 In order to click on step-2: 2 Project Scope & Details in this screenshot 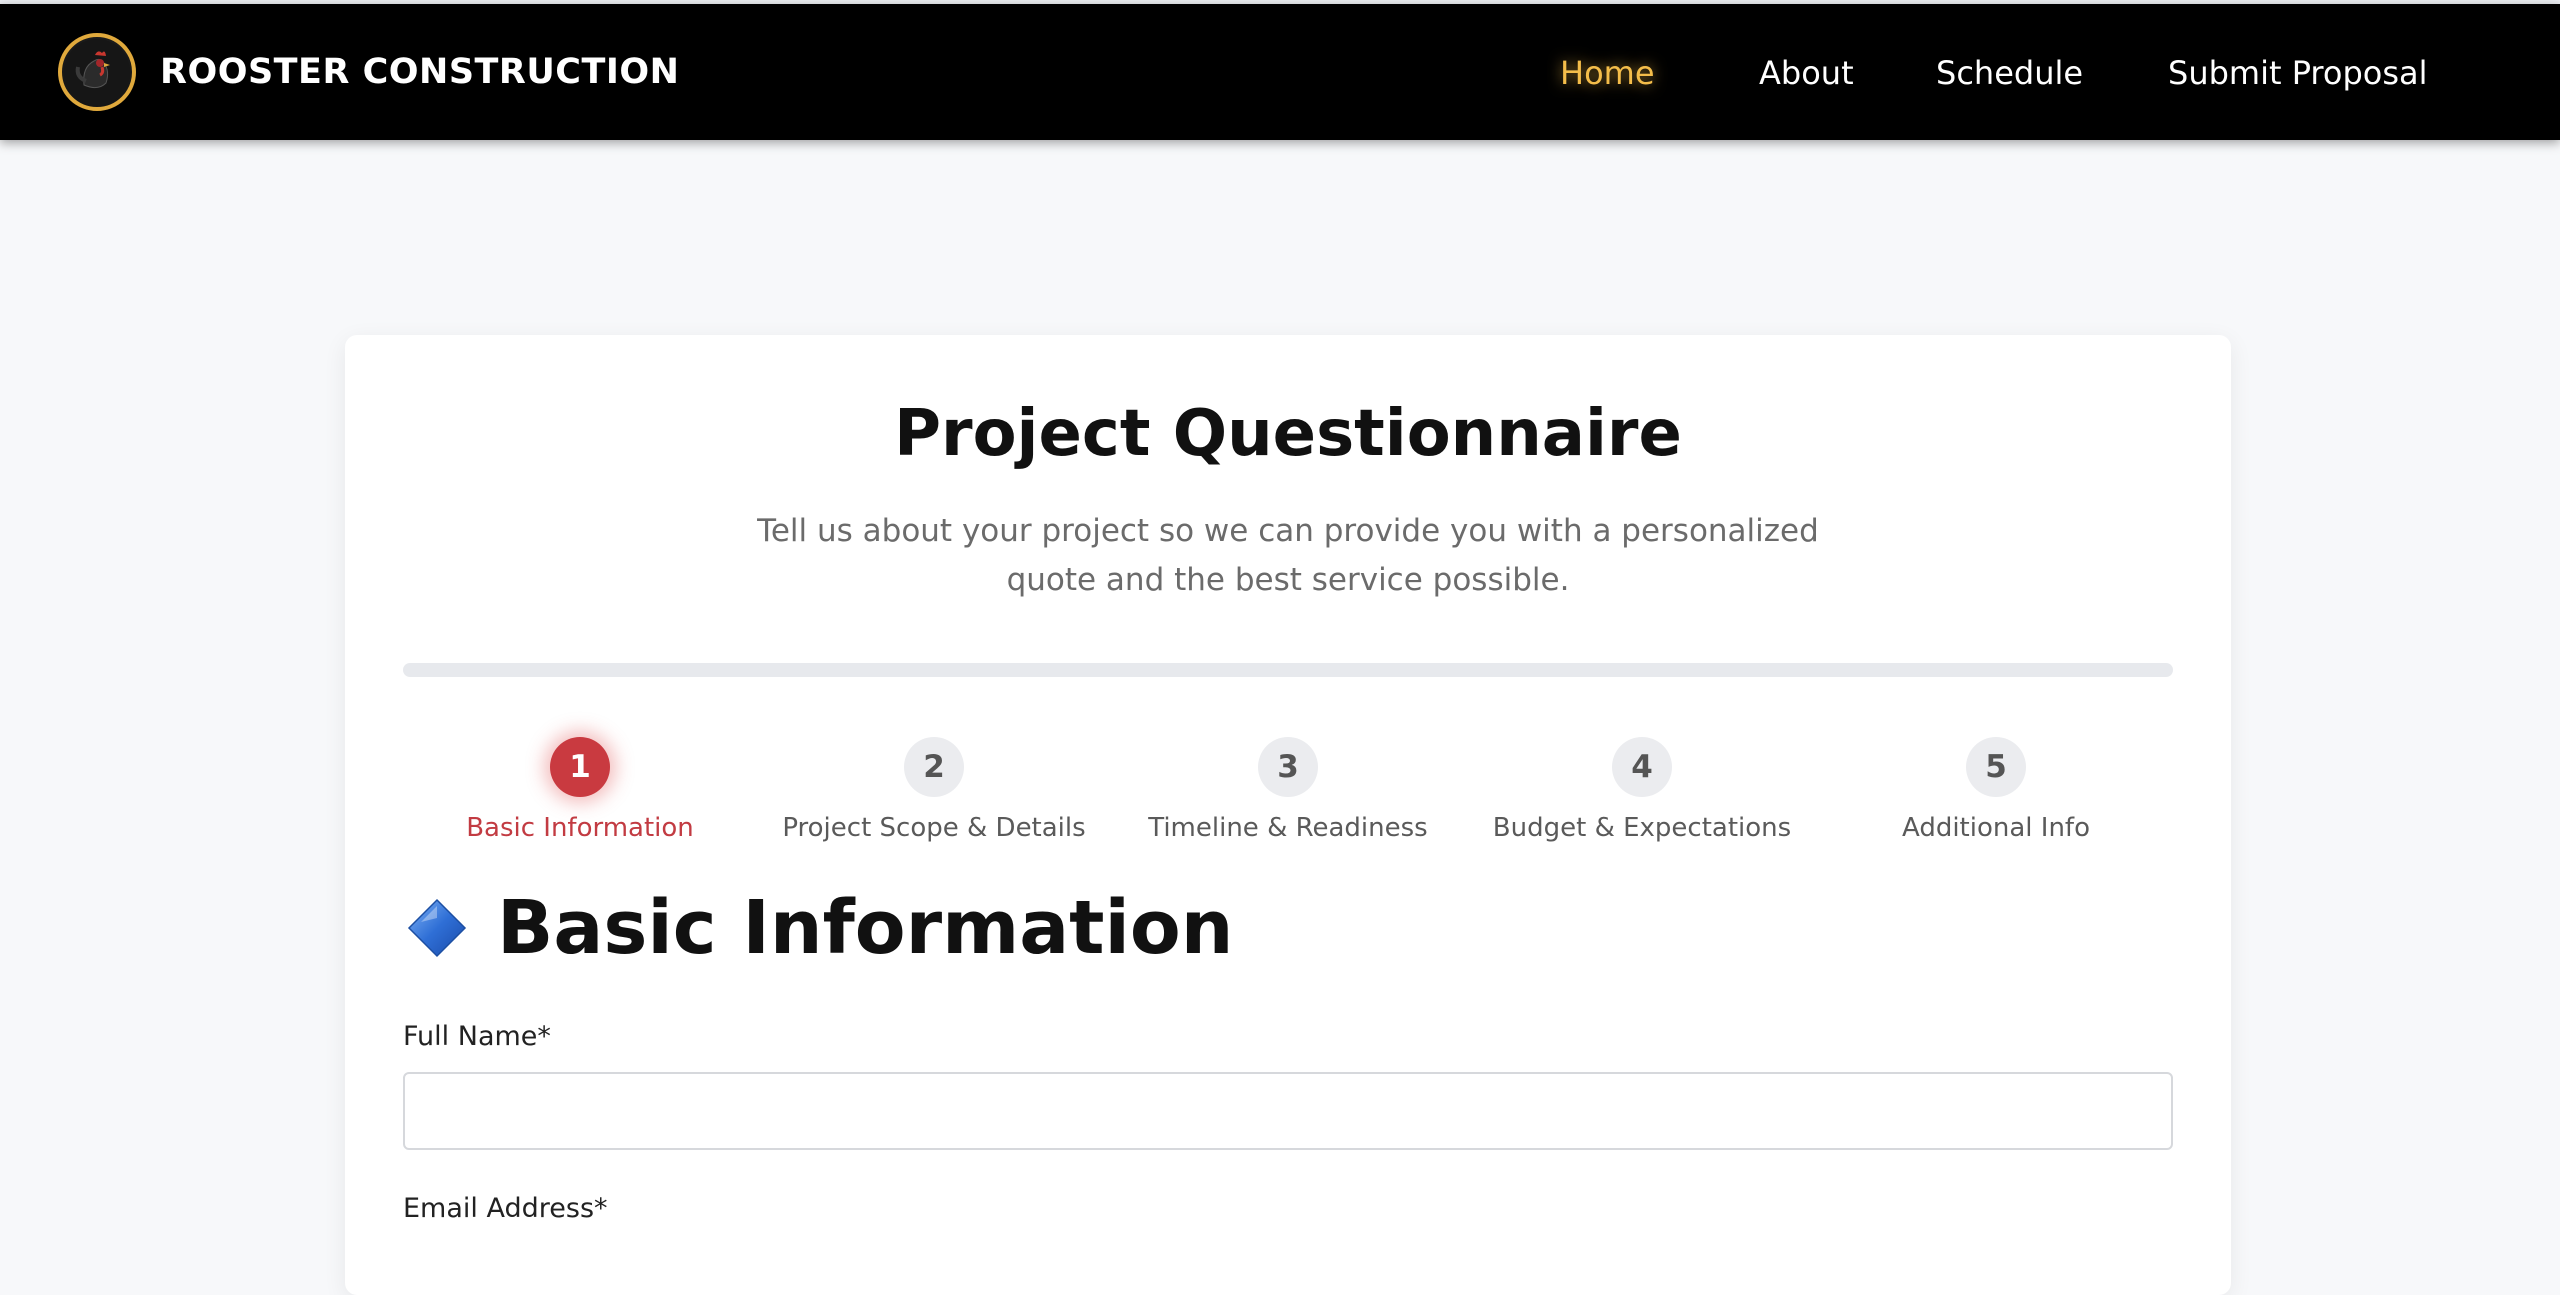, I will do `click(934, 790)`.